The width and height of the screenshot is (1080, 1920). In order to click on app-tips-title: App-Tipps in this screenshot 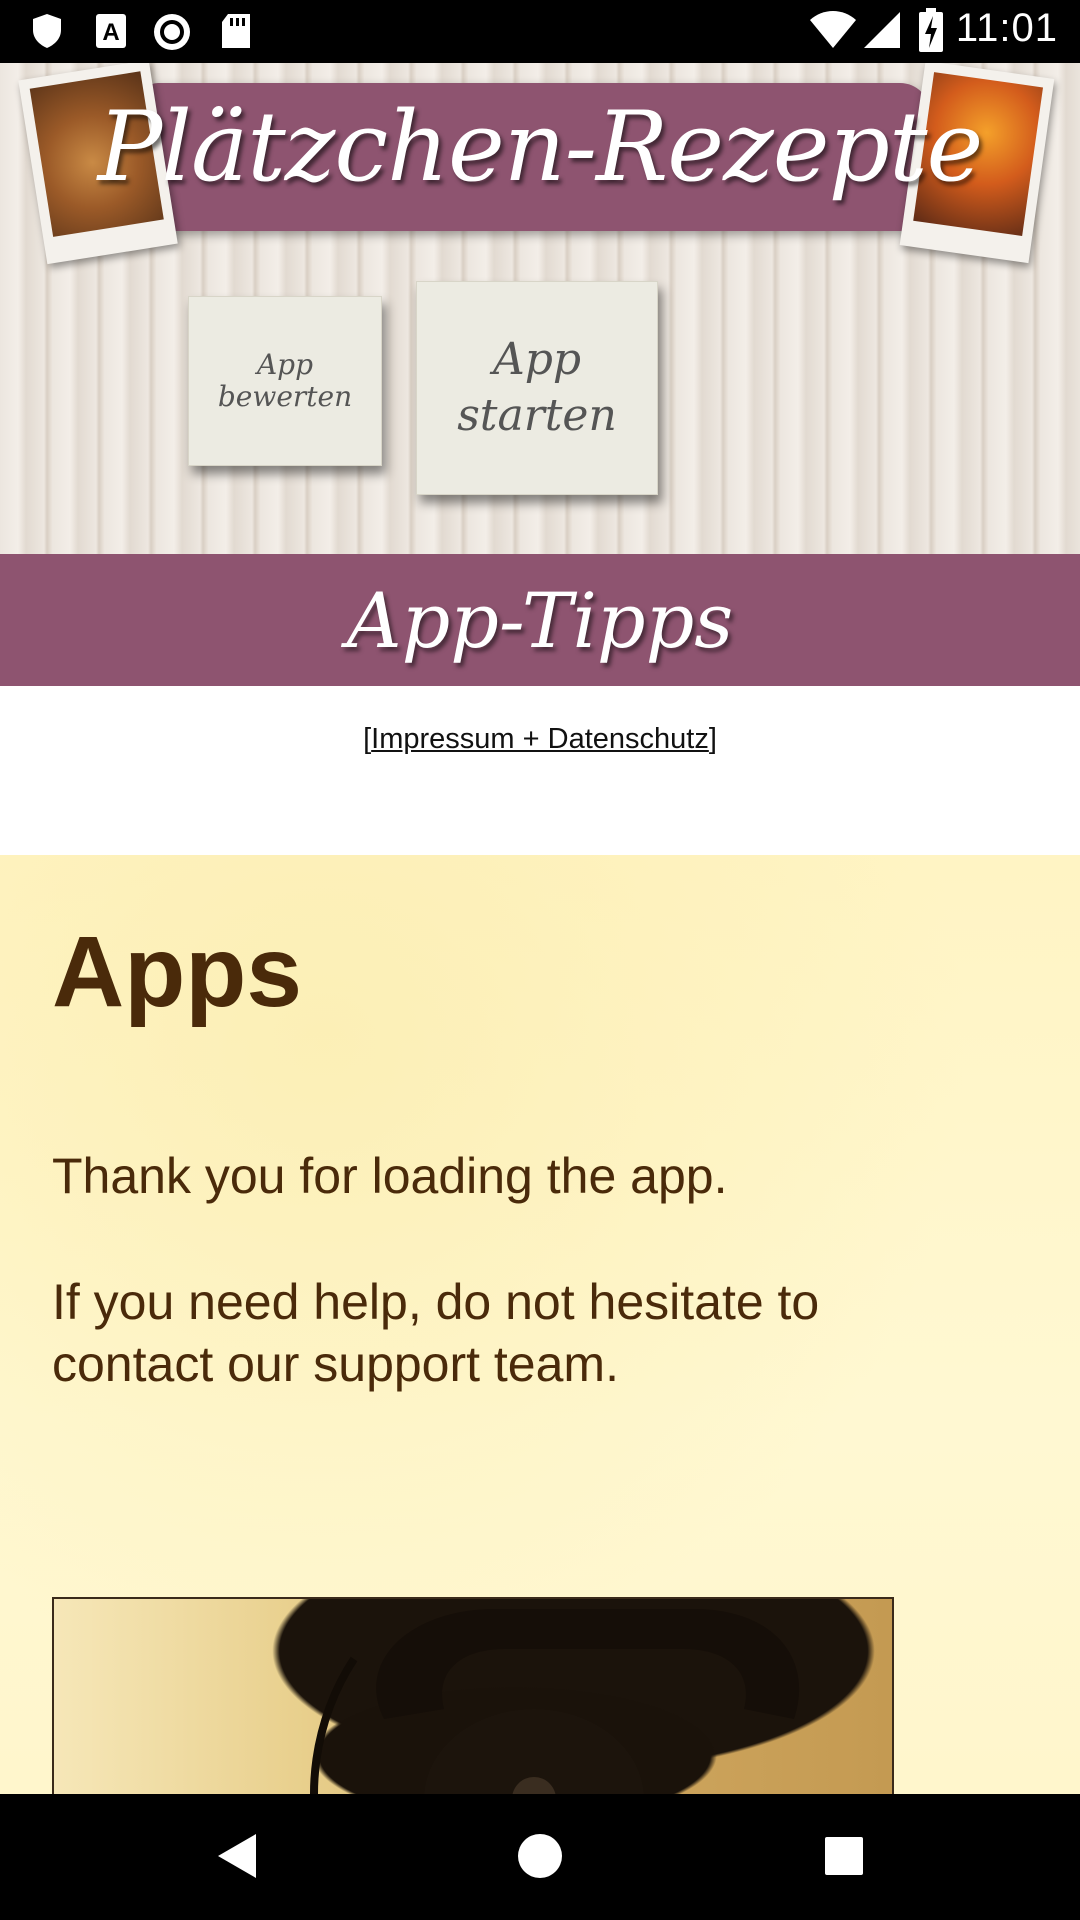, I will do `click(540, 620)`.